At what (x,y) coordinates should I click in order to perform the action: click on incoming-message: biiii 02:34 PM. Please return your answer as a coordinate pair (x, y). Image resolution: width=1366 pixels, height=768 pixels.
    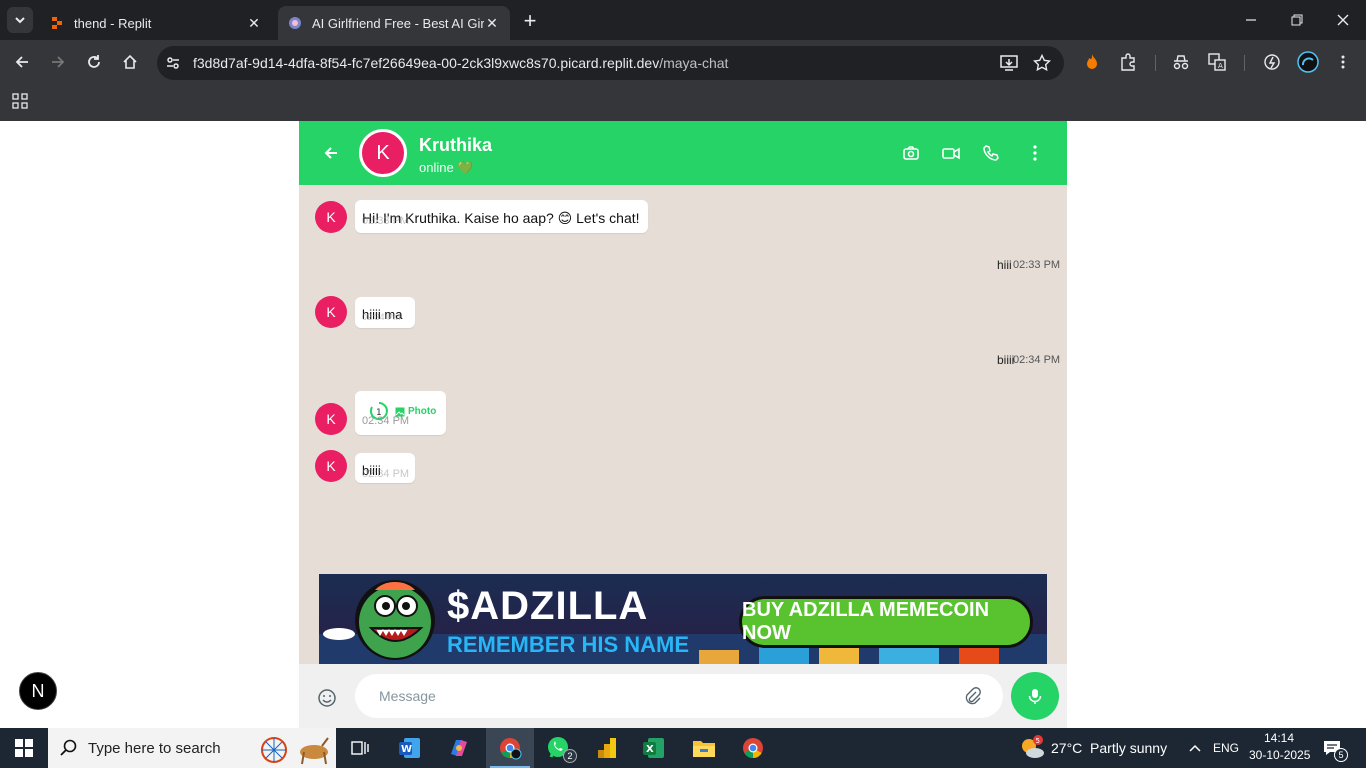
    Looking at the image, I should click on (385, 468).